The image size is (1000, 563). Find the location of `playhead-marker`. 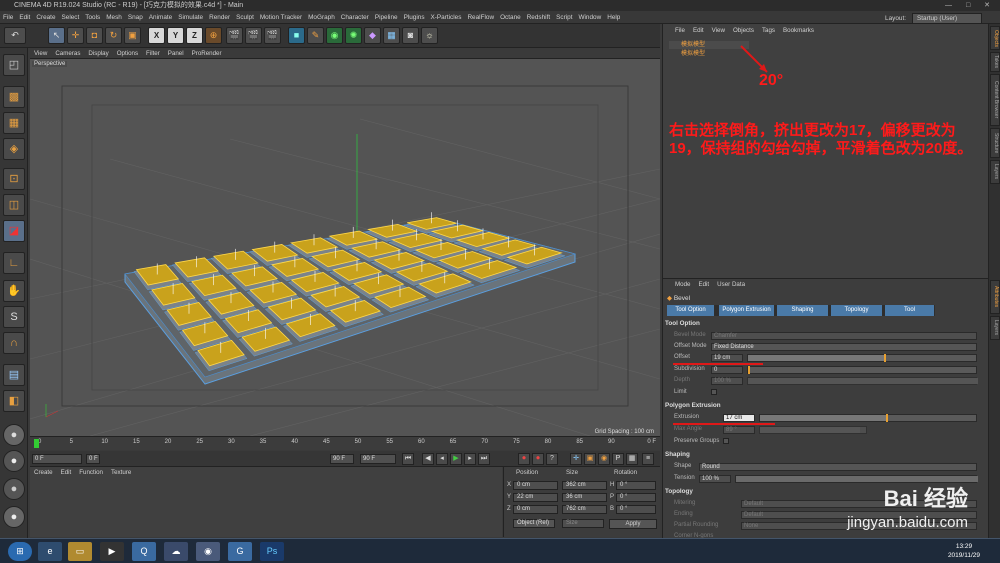

playhead-marker is located at coordinates (36, 443).